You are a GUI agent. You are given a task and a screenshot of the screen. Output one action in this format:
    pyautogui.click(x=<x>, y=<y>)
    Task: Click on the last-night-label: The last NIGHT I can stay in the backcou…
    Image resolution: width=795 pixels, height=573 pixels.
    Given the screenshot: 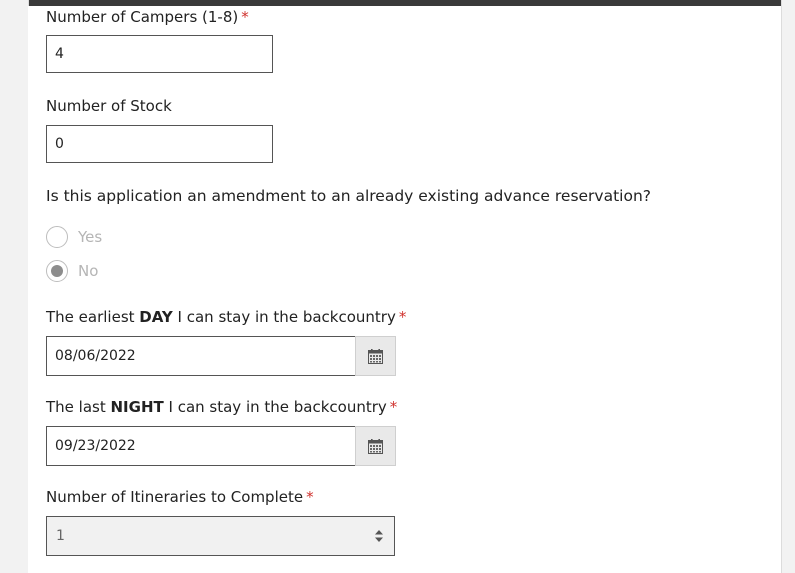 What is the action you would take?
    pyautogui.click(x=222, y=407)
    